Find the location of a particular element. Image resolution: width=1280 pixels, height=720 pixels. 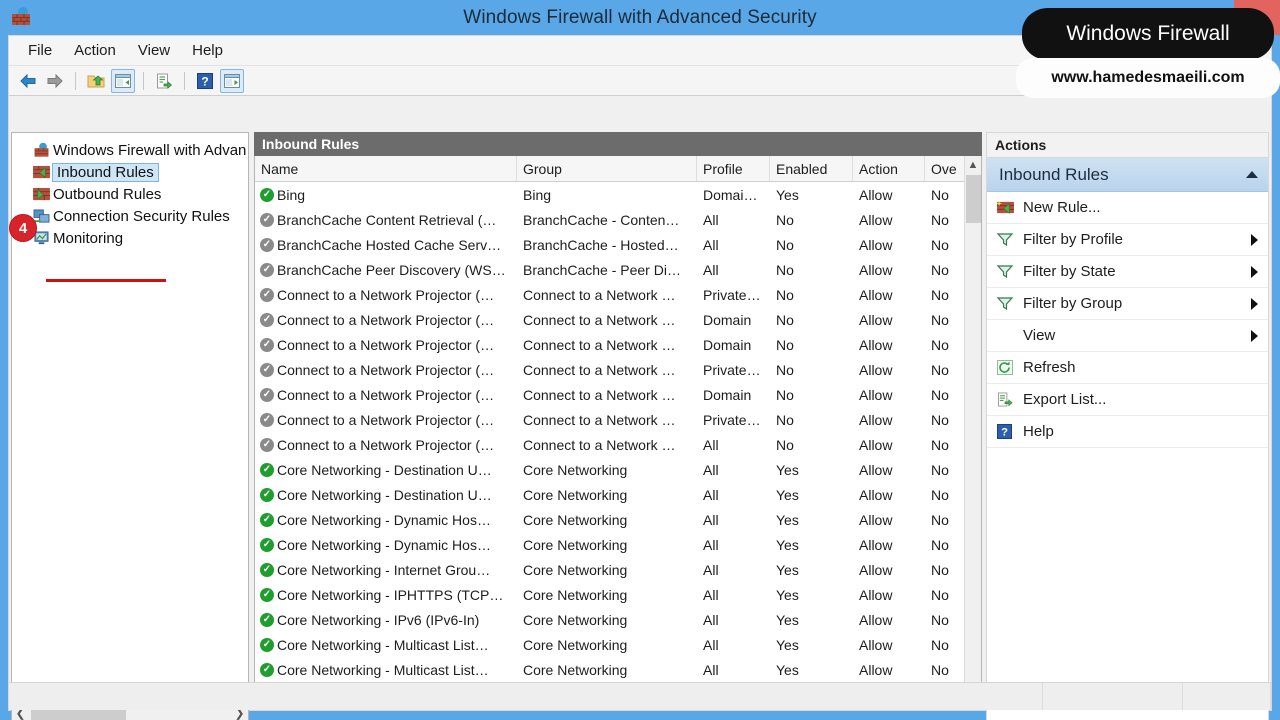

forward-icon is located at coordinates (55, 81).